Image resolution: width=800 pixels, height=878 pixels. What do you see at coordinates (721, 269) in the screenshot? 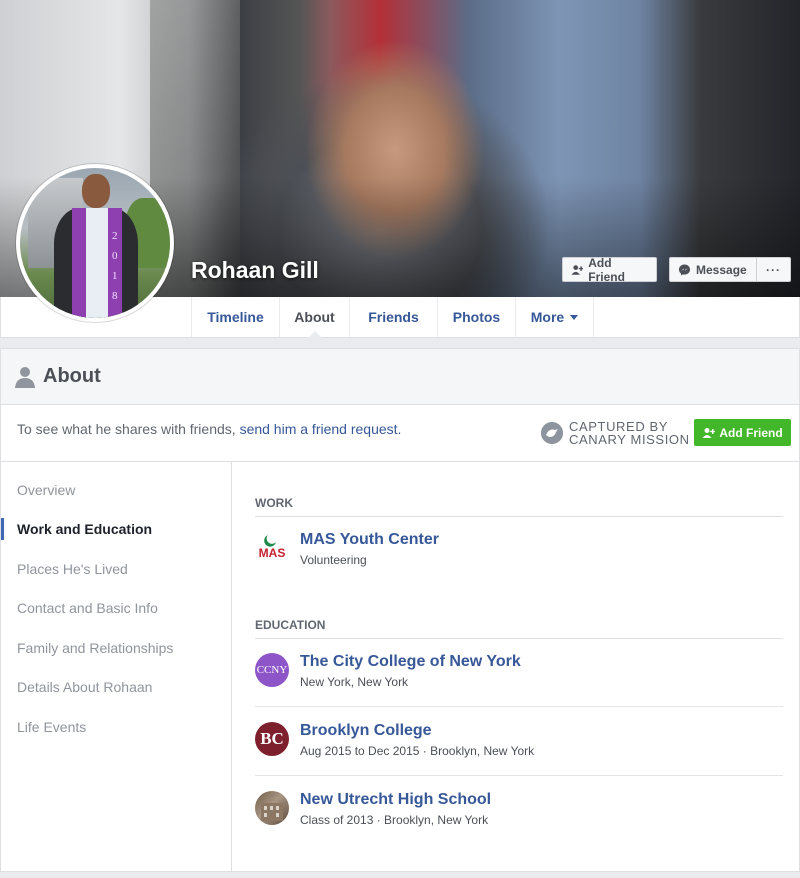
I see `message-label: Message` at bounding box center [721, 269].